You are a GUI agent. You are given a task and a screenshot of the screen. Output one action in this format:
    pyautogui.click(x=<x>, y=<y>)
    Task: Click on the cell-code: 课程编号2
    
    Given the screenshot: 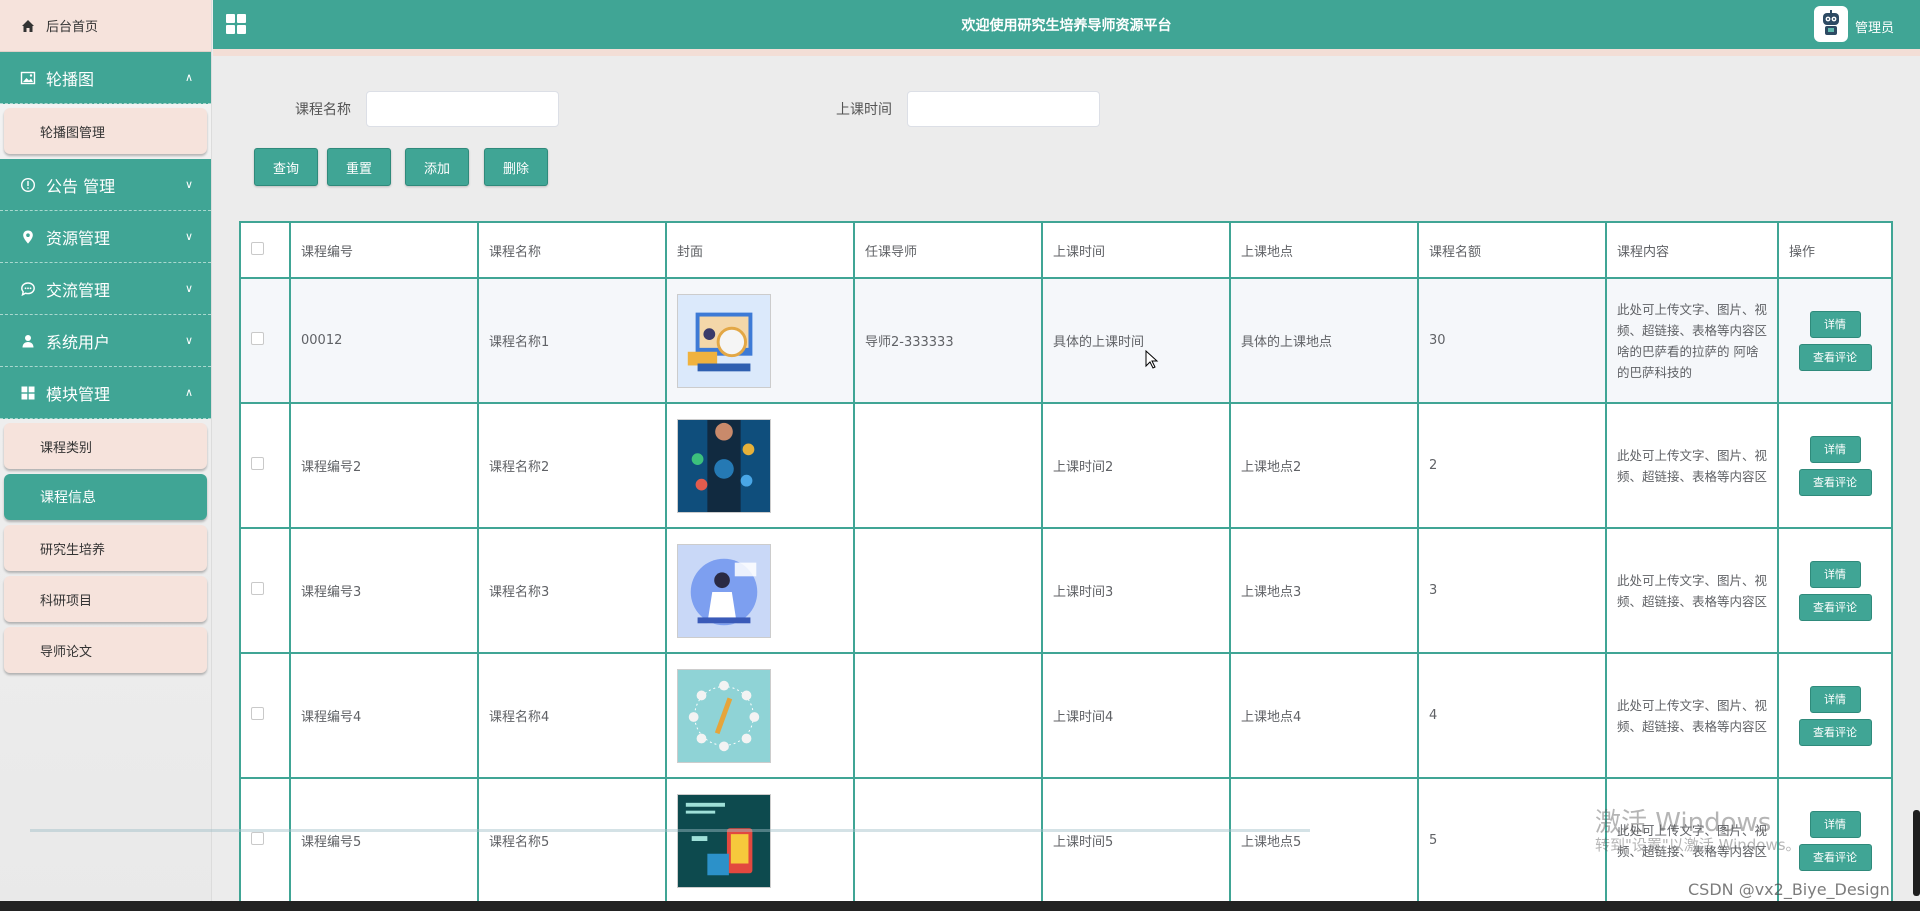 What is the action you would take?
    pyautogui.click(x=384, y=465)
    